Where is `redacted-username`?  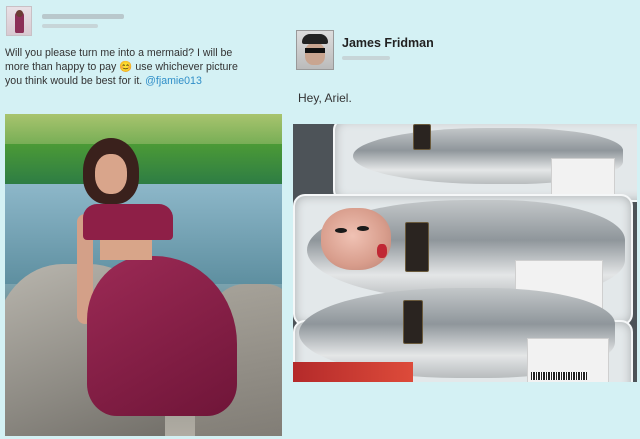
redacted-username is located at coordinates (83, 16).